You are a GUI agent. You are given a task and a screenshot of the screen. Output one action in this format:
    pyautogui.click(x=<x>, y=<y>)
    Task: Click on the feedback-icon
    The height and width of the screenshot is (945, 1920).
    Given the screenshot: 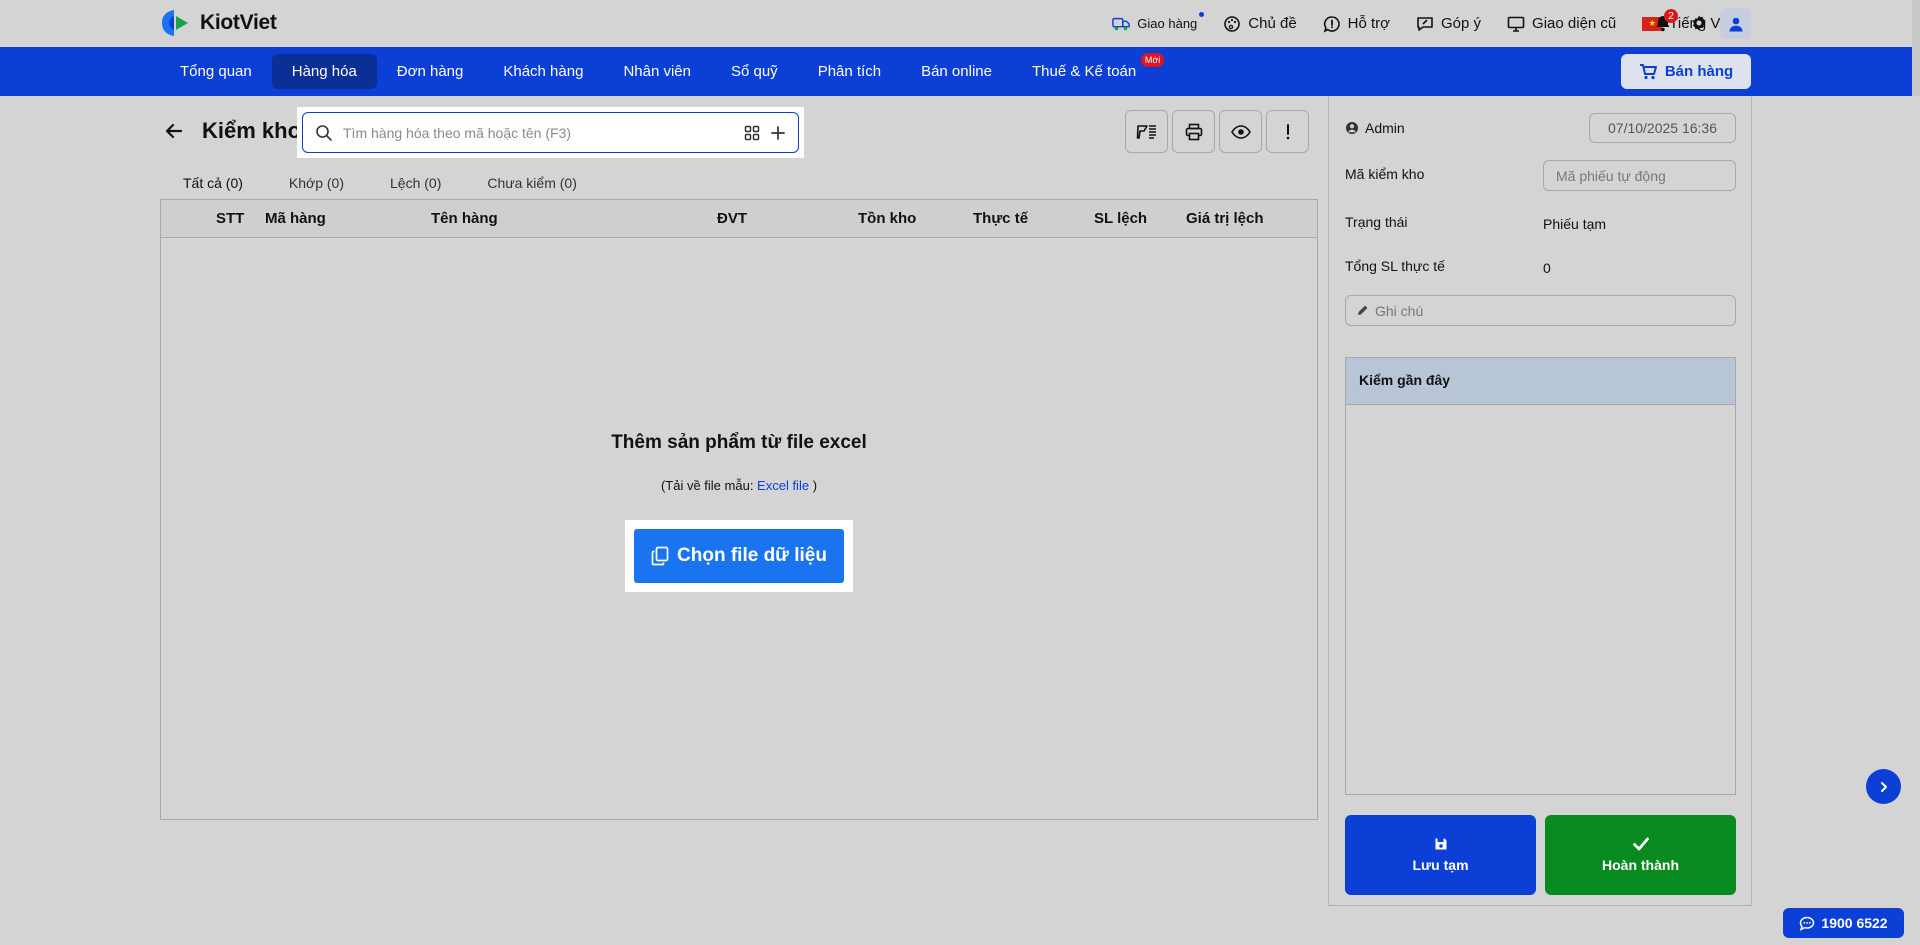 What is the action you would take?
    pyautogui.click(x=1425, y=23)
    